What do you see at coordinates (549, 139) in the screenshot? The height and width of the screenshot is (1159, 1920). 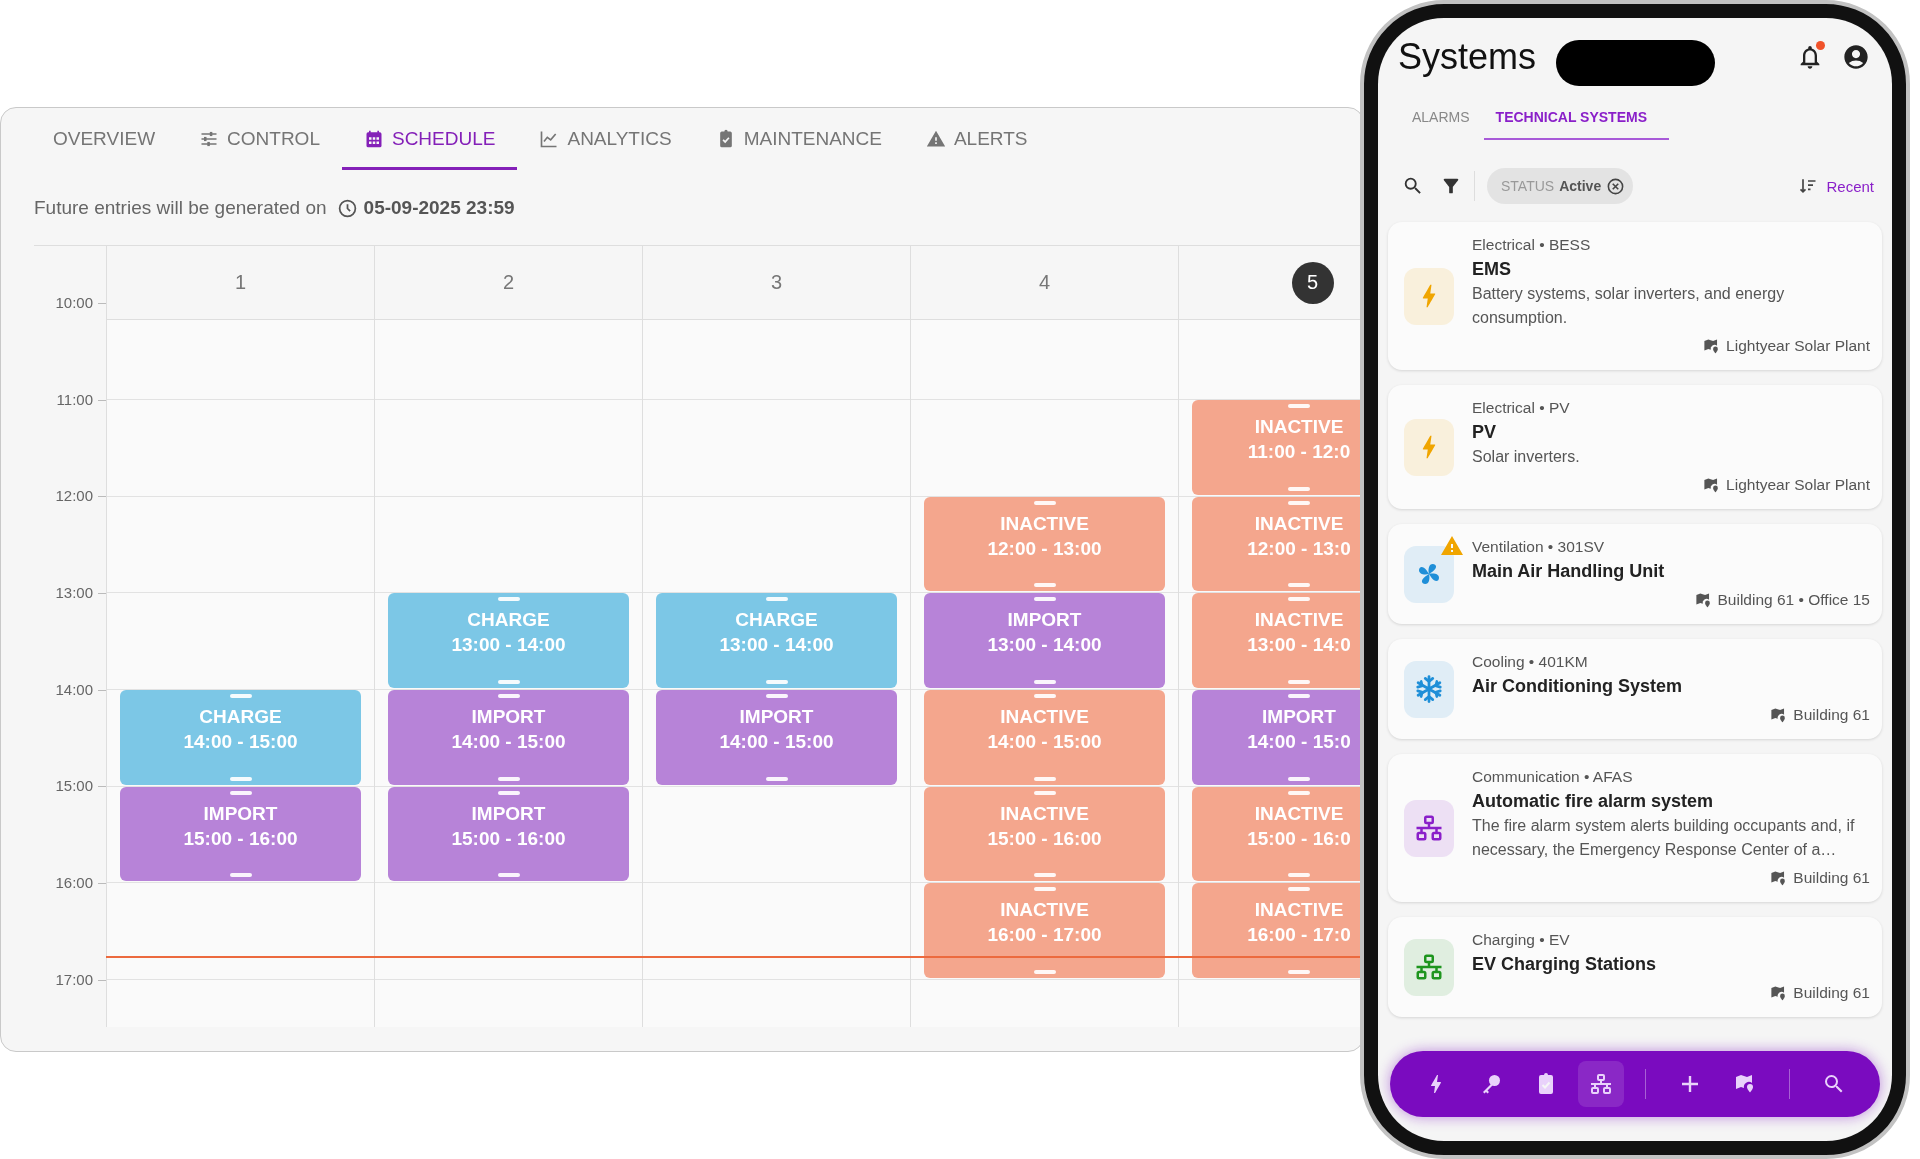 I see `line-chart-icon` at bounding box center [549, 139].